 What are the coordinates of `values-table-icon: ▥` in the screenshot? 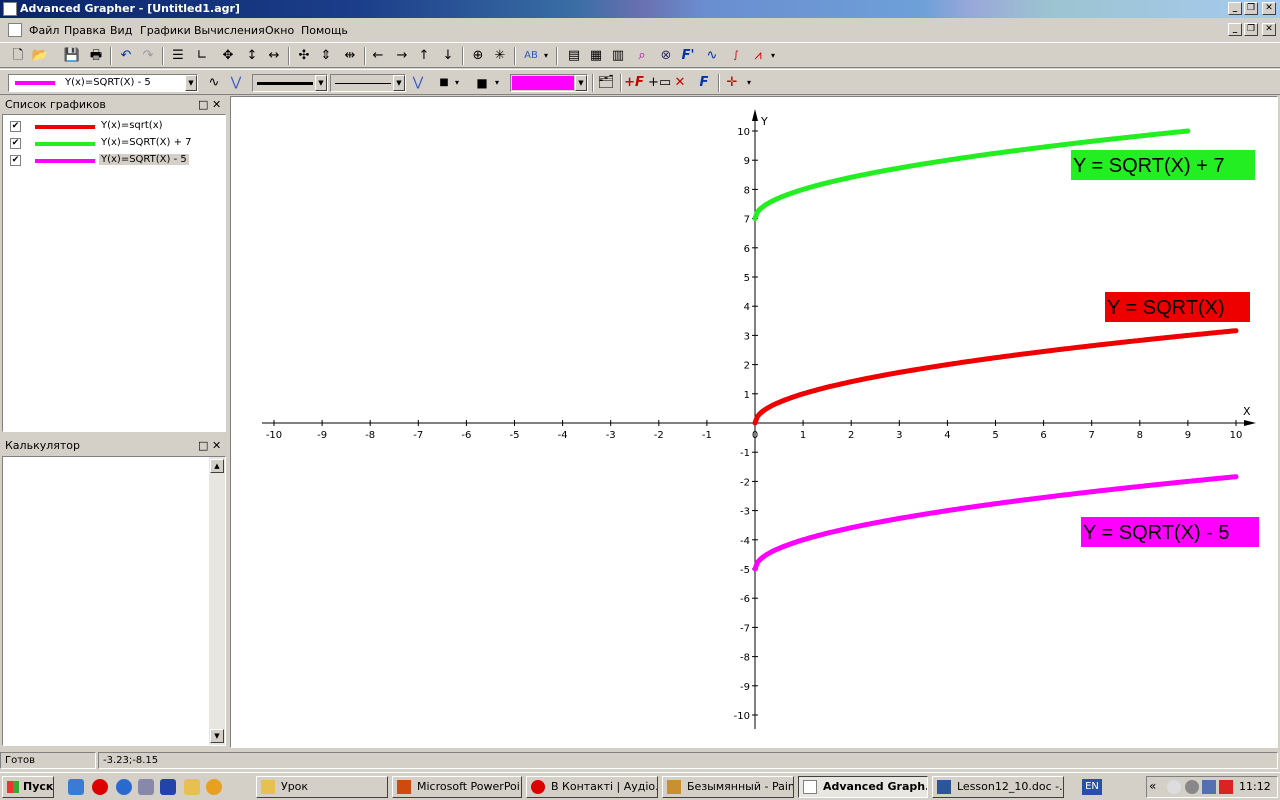 It's located at (618, 56).